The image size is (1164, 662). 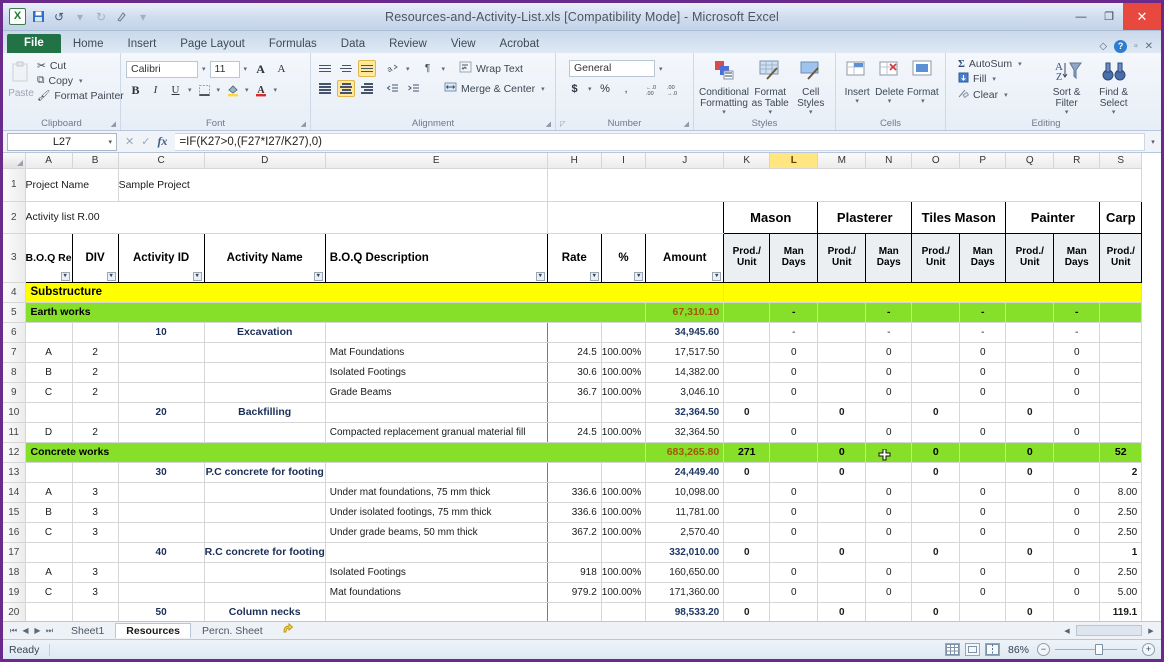 I want to click on scroll-right-icon: ▶, so click(x=1151, y=631).